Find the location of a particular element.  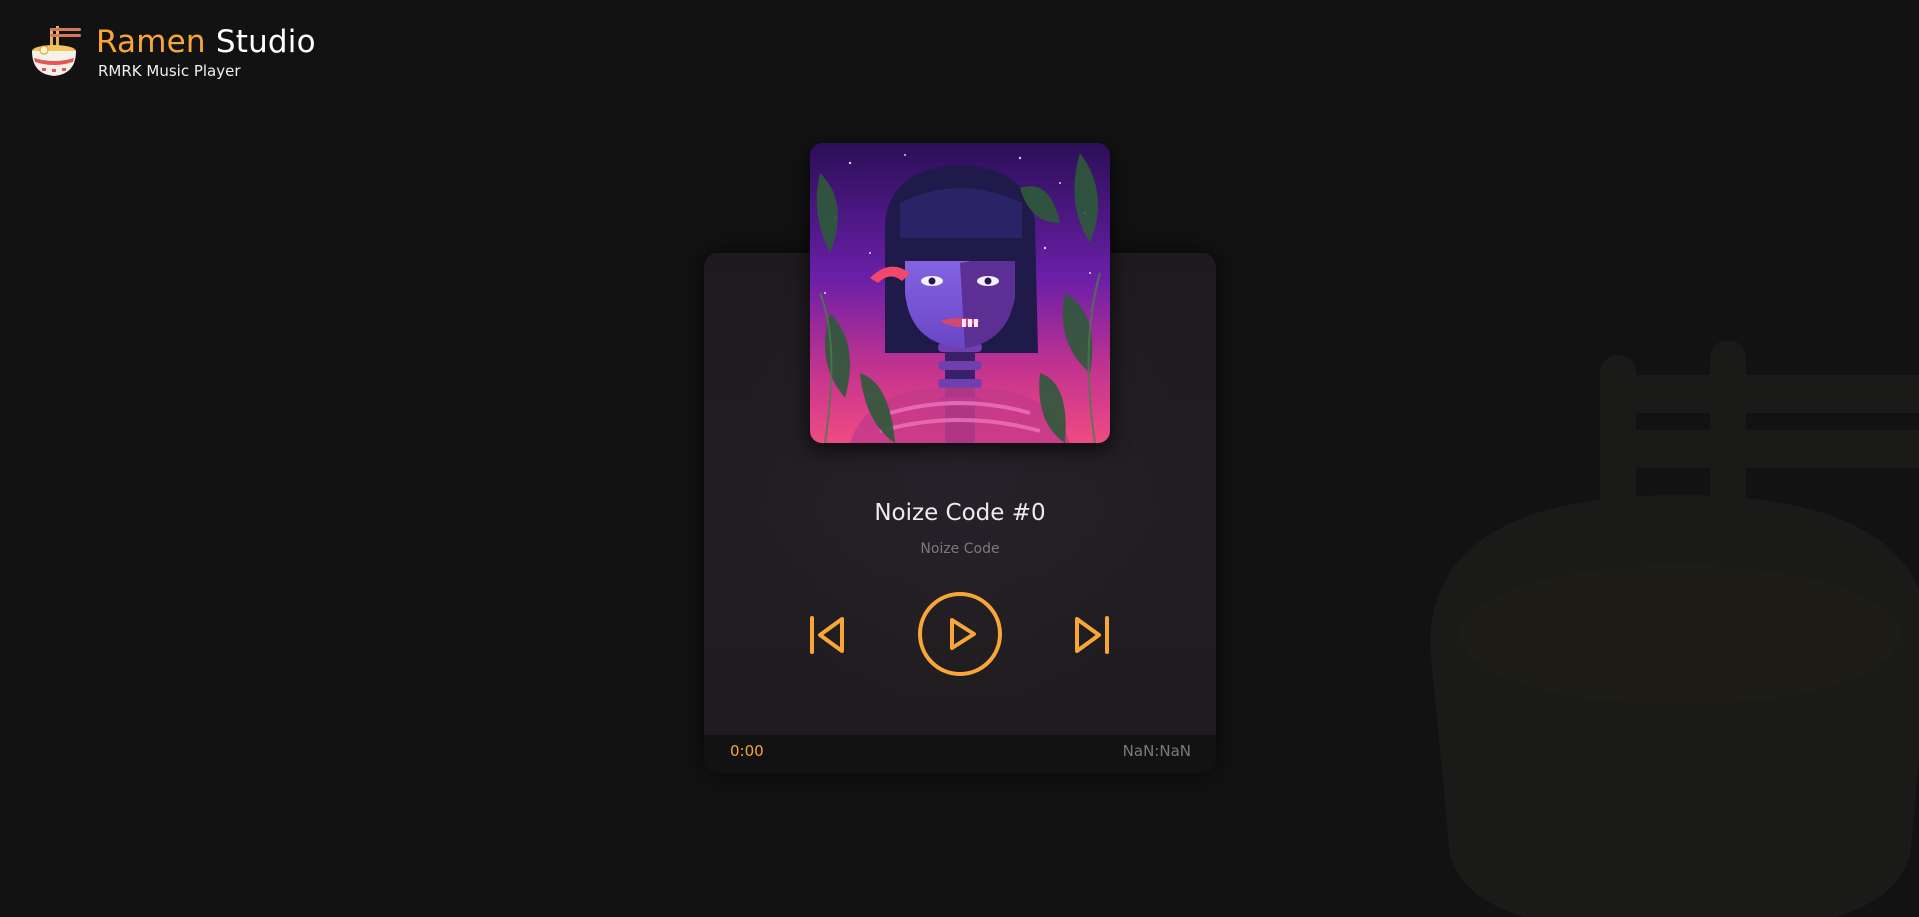

album-art-illustration is located at coordinates (960, 293).